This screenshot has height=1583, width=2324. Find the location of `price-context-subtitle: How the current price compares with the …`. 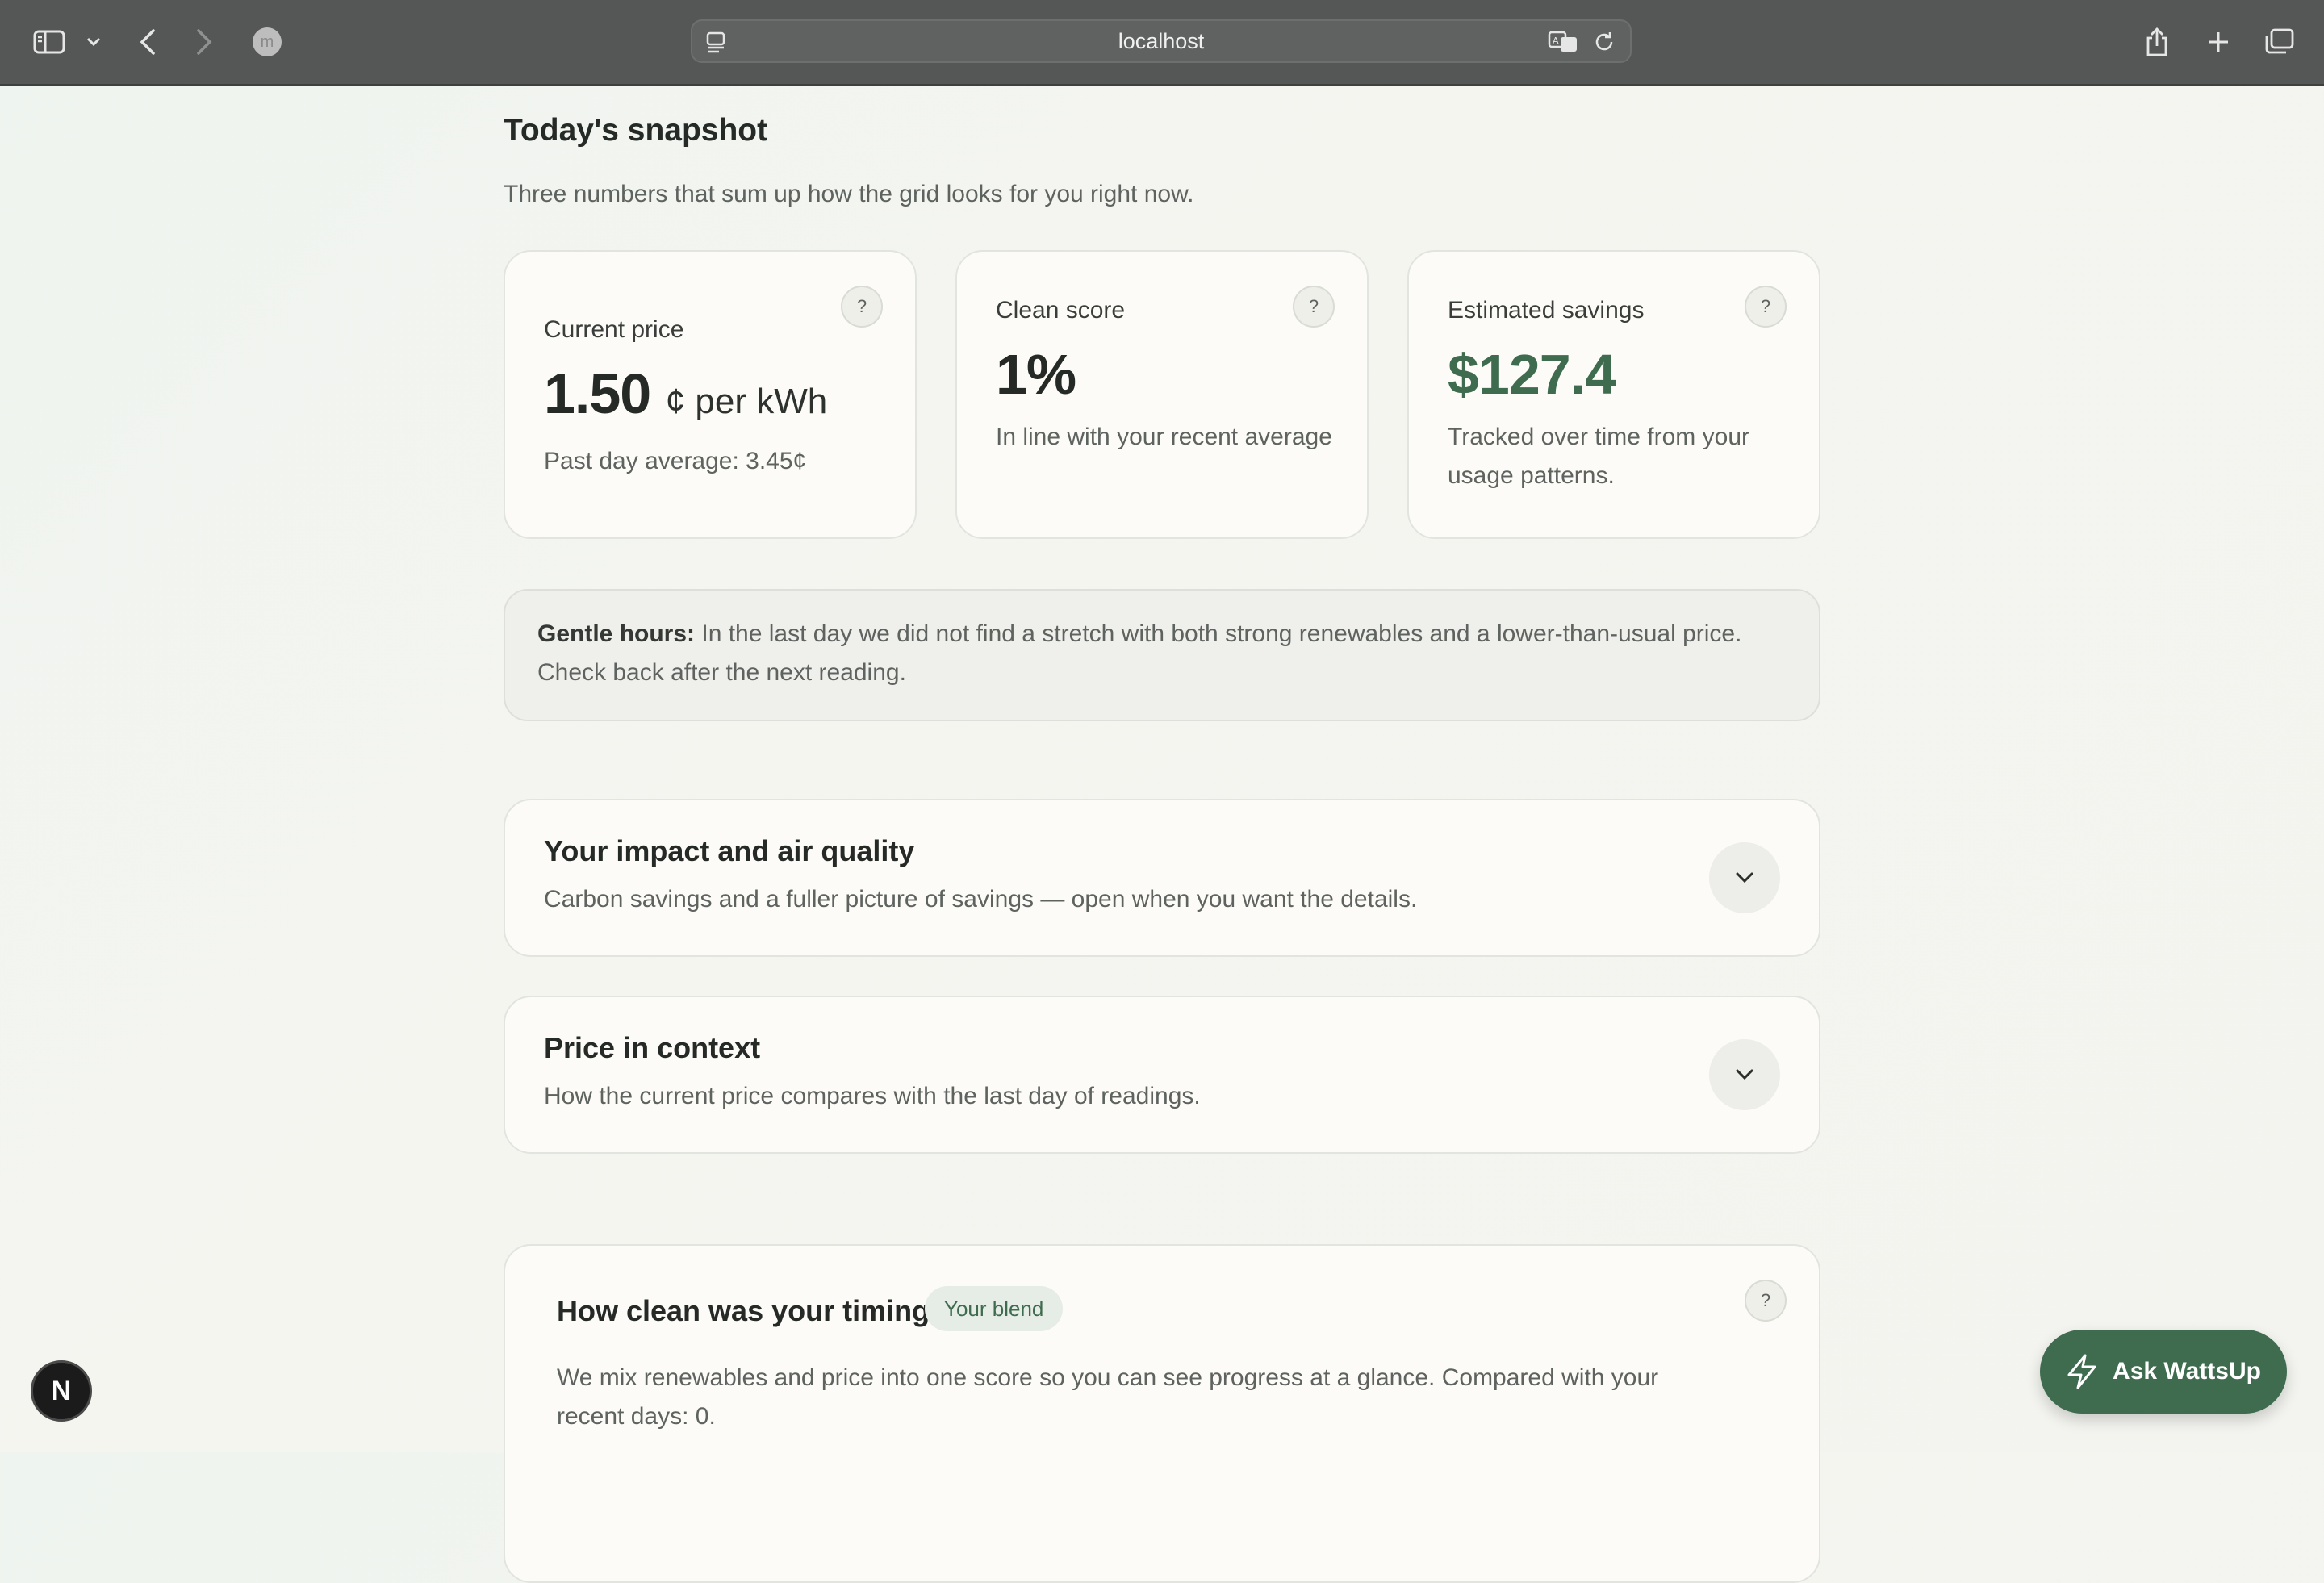

price-context-subtitle: How the current price compares with the … is located at coordinates (872, 1096).